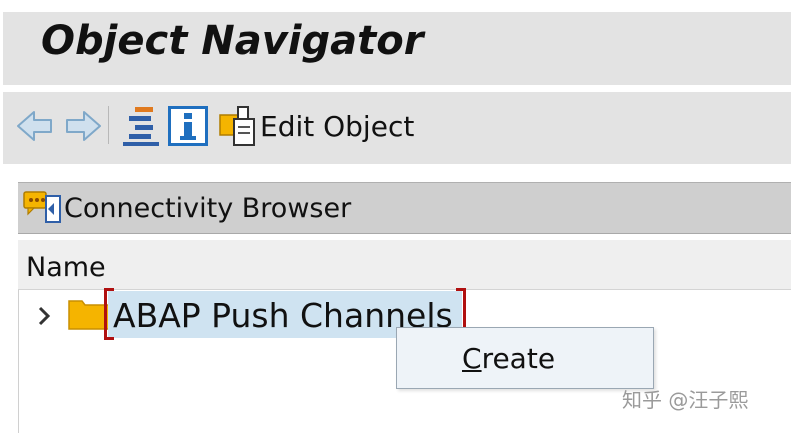 This screenshot has width=791, height=433. I want to click on arrow-right-icon, so click(83, 126).